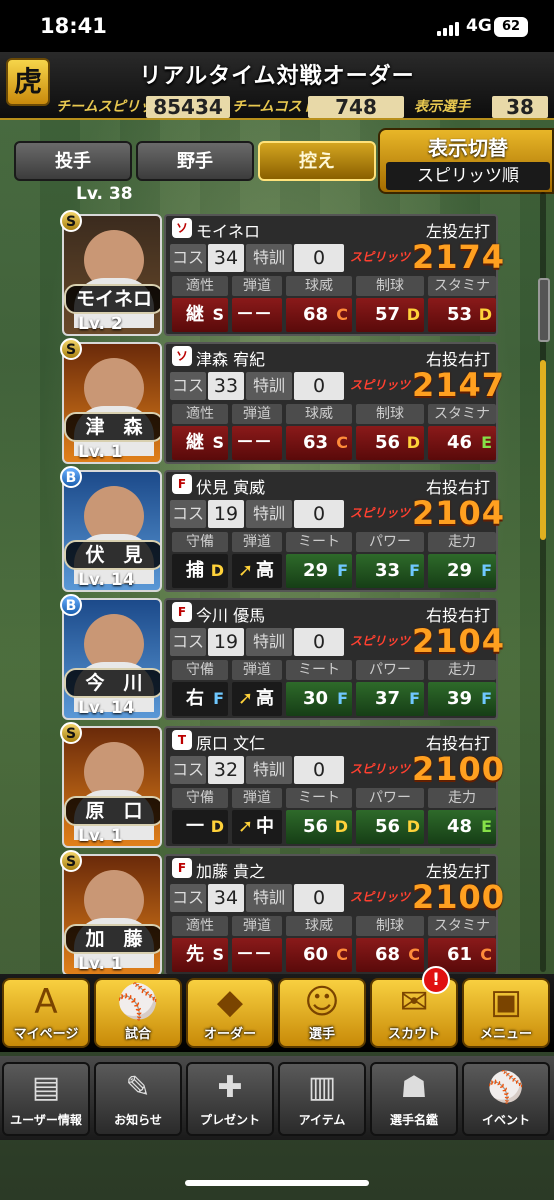 The width and height of the screenshot is (554, 1200). I want to click on subnav-user-info: ▤ ユーザー情報, so click(46, 1099).